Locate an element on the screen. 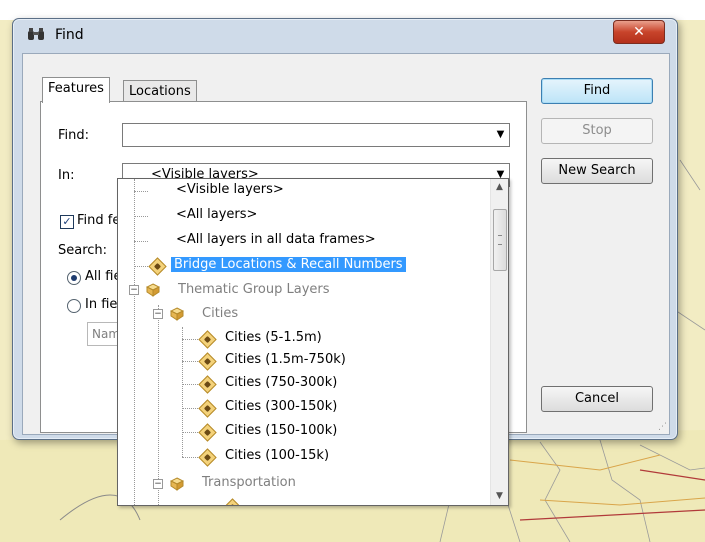  list-item-label: Cities is located at coordinates (220, 313).